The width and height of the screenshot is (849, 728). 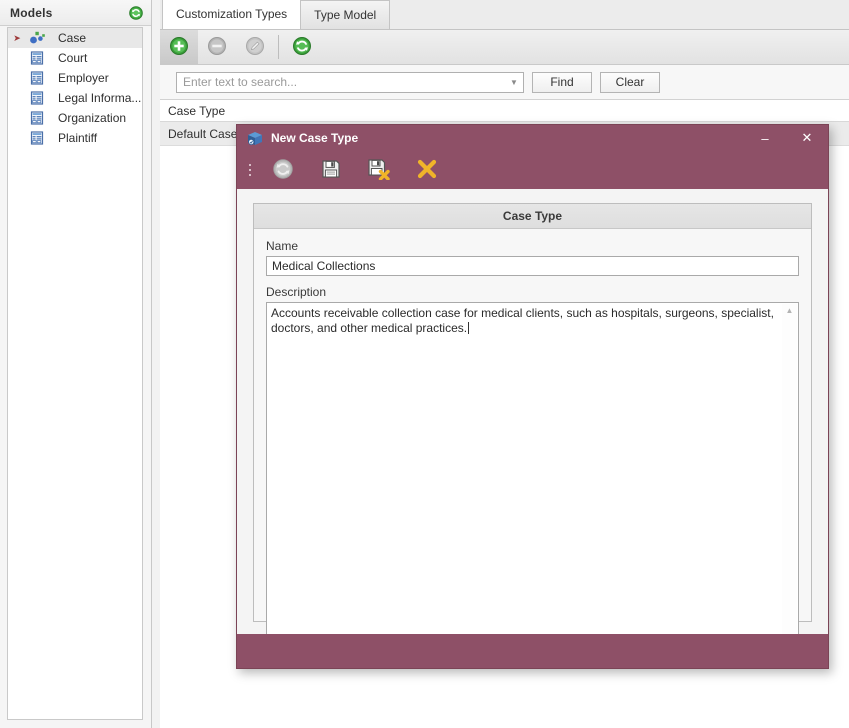 I want to click on green-refresh-icon, so click(x=302, y=47).